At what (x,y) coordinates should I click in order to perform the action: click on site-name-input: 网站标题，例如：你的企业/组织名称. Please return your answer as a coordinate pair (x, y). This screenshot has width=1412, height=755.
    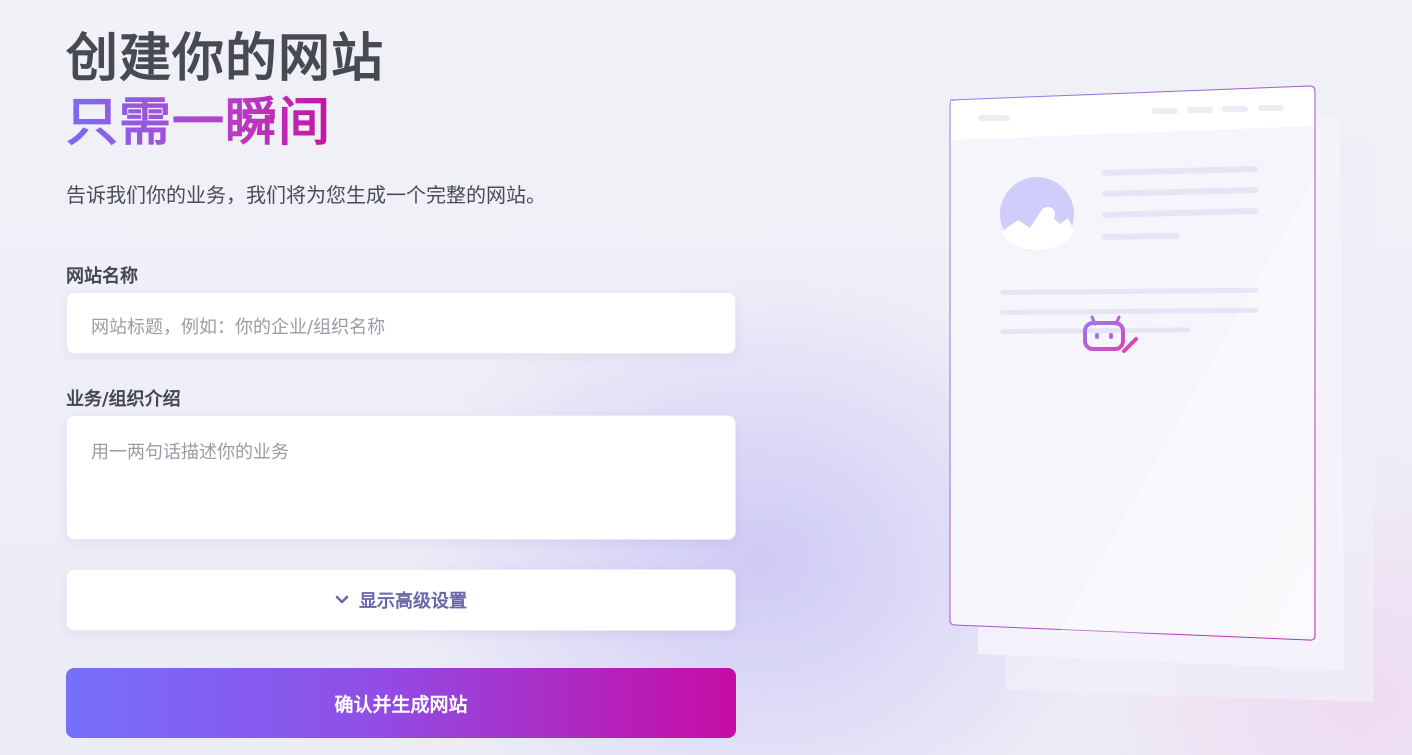
    Looking at the image, I should click on (401, 323).